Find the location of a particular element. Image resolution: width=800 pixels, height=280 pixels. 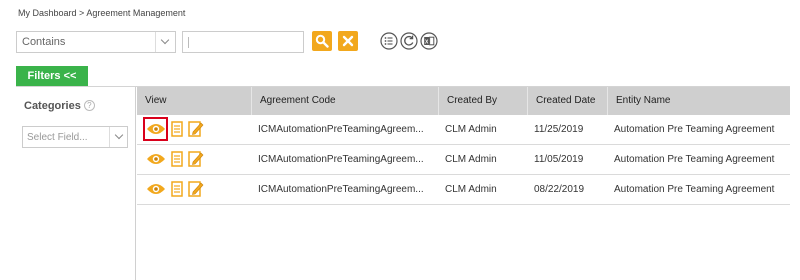

cell-created-date: 11/05/2019 is located at coordinates (559, 159).